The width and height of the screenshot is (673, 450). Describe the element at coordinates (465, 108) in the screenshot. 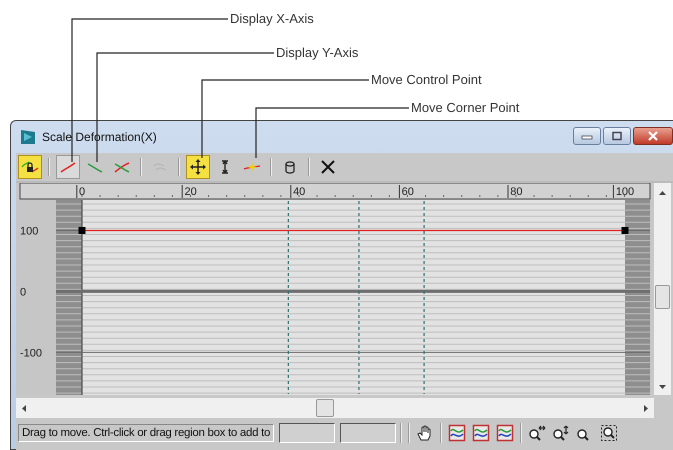

I see `callout-label: Move Corner Point` at that location.